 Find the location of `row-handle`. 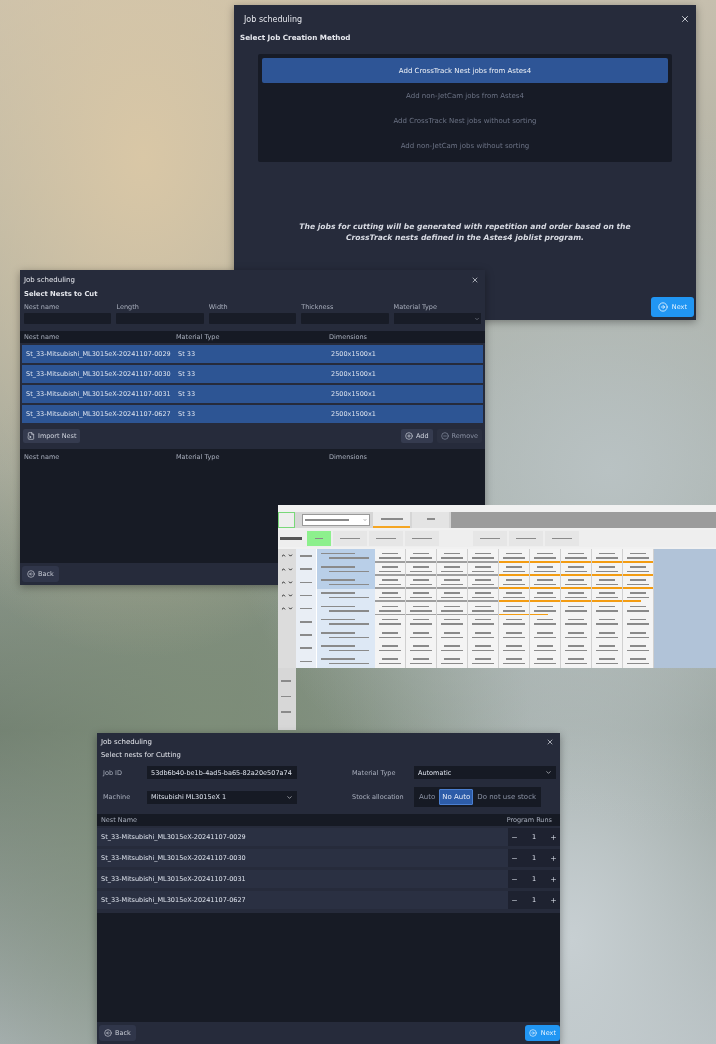

row-handle is located at coordinates (287, 556).